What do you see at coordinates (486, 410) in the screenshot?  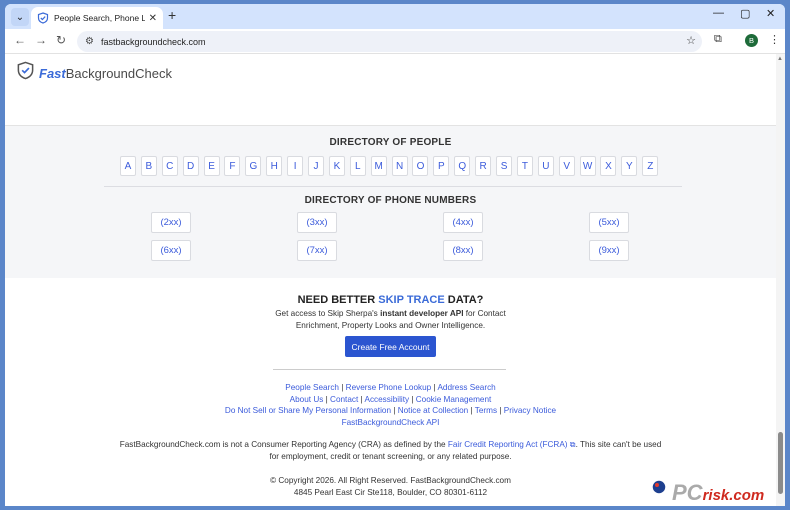 I see `terms-link: Terms` at bounding box center [486, 410].